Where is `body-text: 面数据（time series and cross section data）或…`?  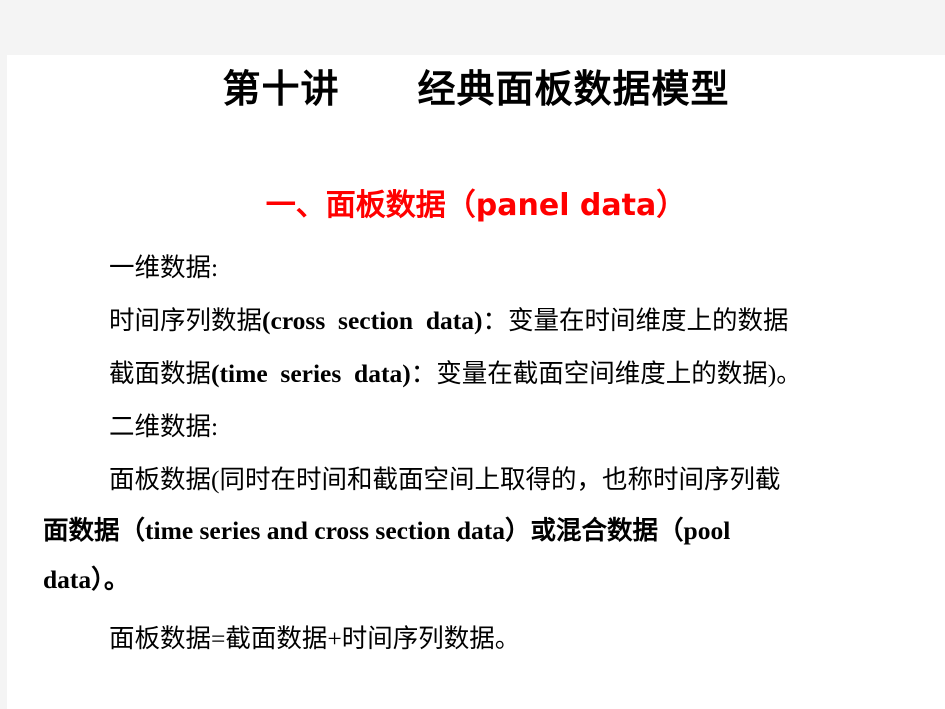
body-text: 面数据（time series and cross section data）或… is located at coordinates (387, 530).